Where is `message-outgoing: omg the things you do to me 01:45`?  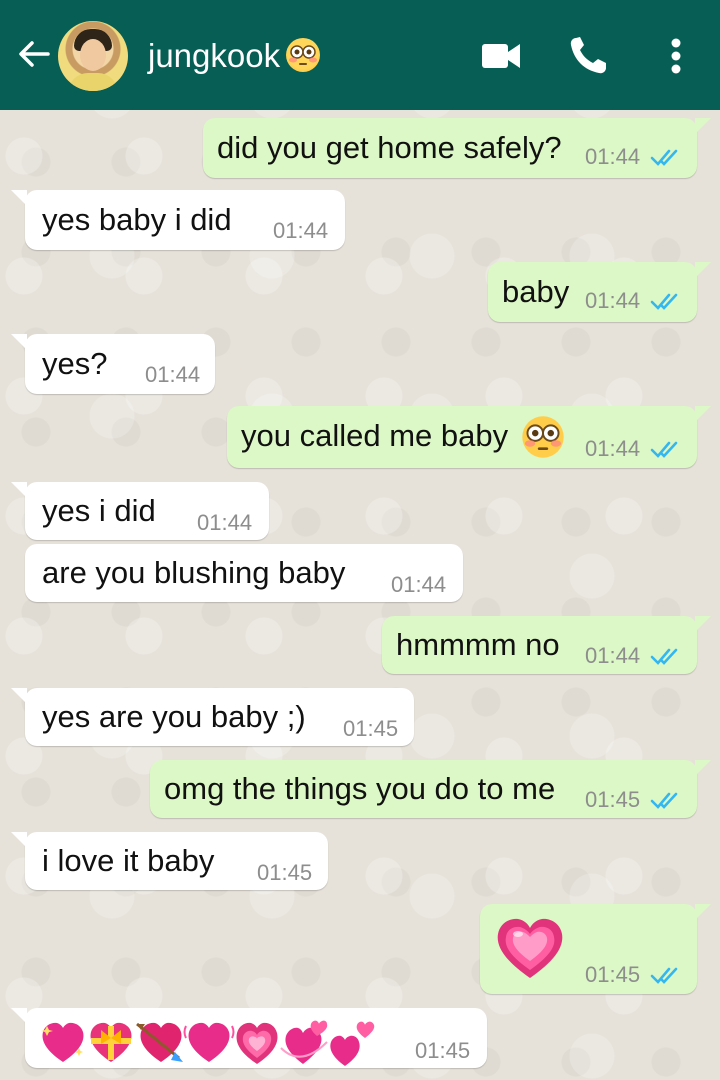 message-outgoing: omg the things you do to me 01:45 is located at coordinates (430, 789).